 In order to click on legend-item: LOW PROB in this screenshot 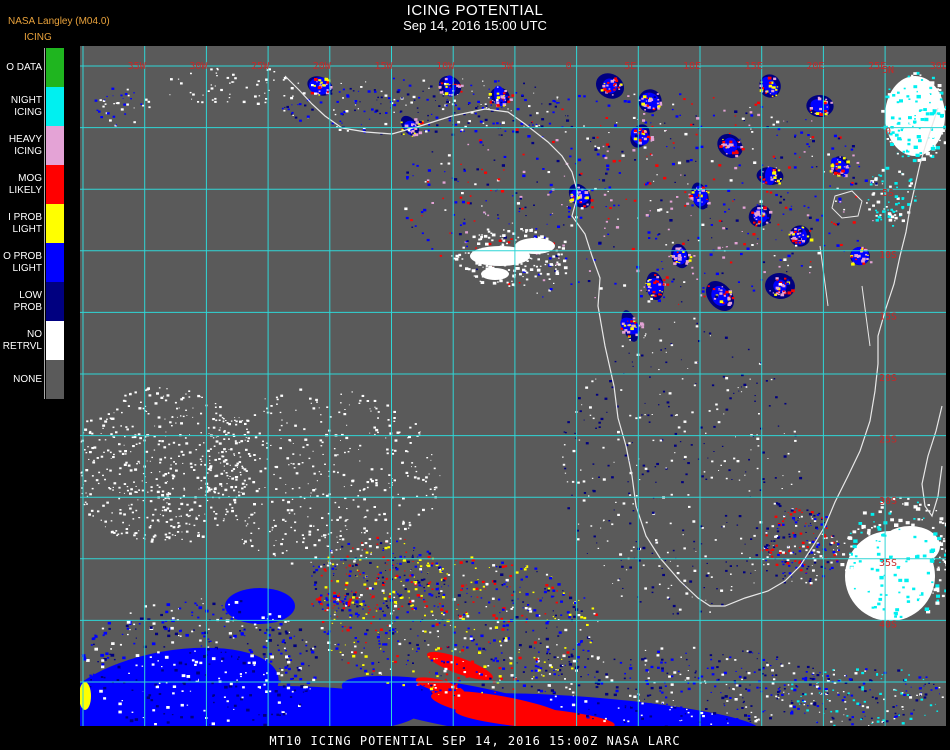, I will do `click(33, 301)`.